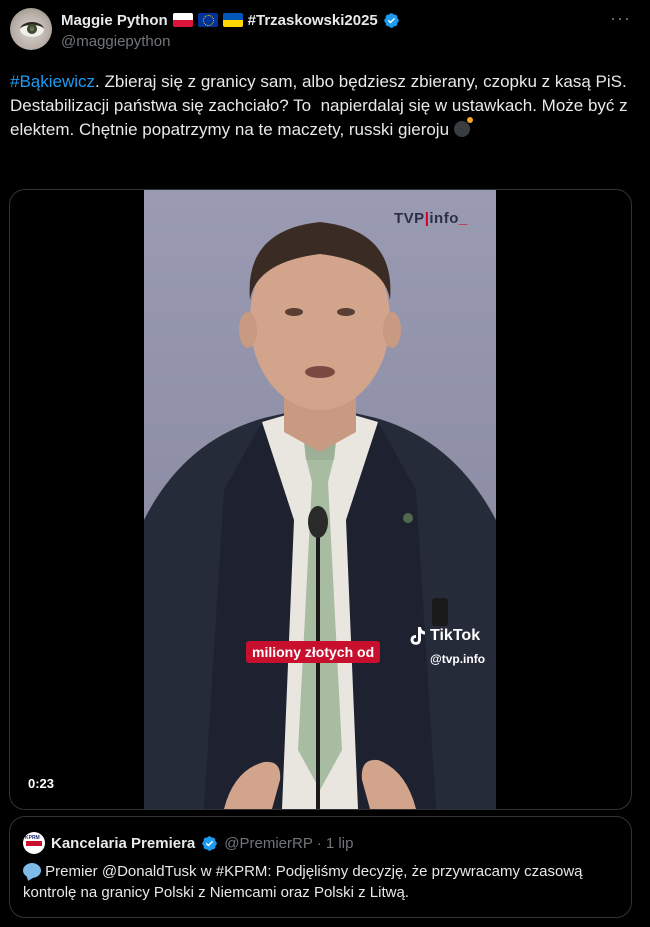 Image resolution: width=650 pixels, height=927 pixels. I want to click on tiktok-label: TikTok, so click(455, 635).